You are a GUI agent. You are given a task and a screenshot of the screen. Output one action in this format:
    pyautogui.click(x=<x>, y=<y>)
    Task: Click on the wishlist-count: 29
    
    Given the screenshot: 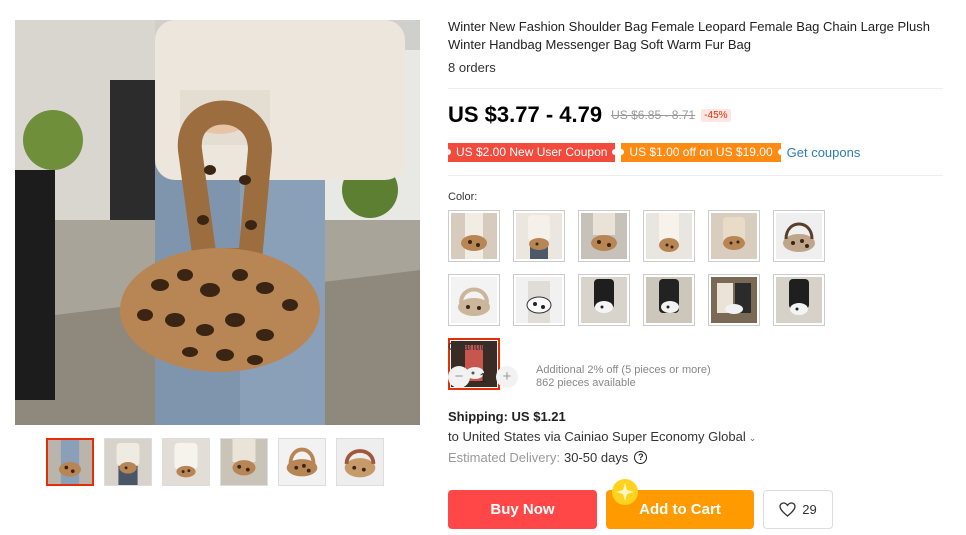 What is the action you would take?
    pyautogui.click(x=809, y=509)
    